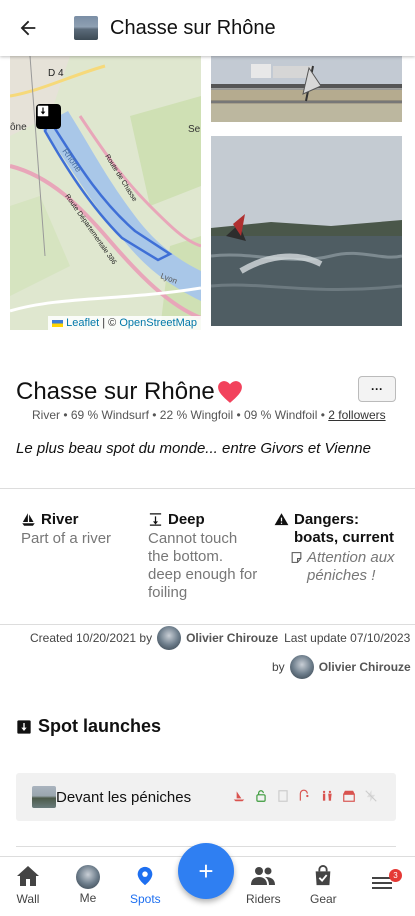 The height and width of the screenshot is (916, 415). What do you see at coordinates (18, 127) in the screenshot?
I see `map-town-left: ône` at bounding box center [18, 127].